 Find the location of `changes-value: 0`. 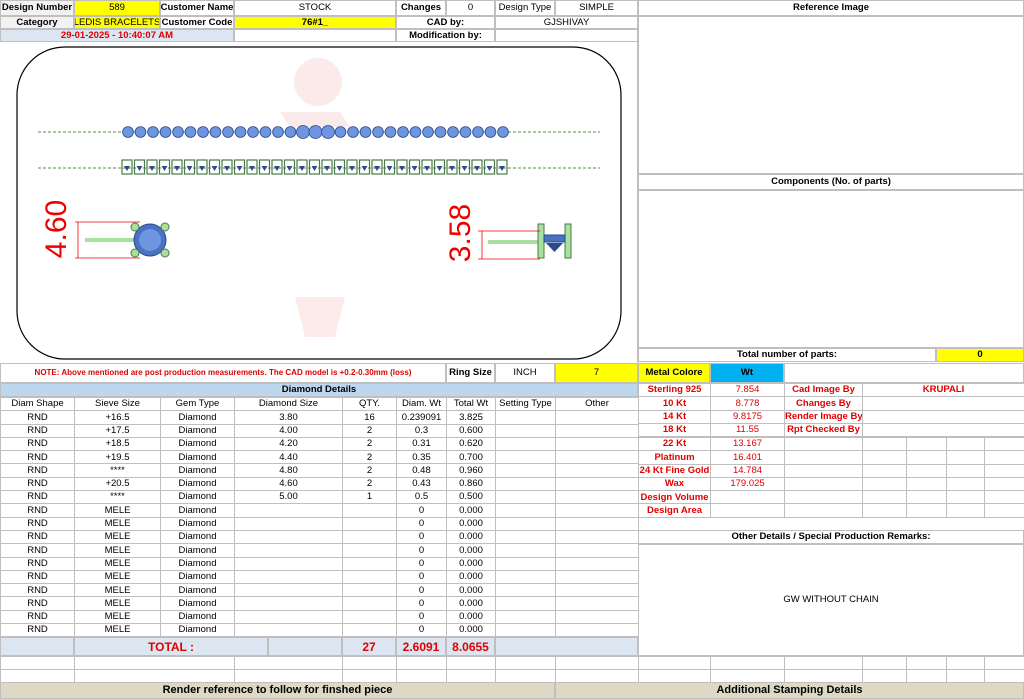

changes-value: 0 is located at coordinates (470, 8).